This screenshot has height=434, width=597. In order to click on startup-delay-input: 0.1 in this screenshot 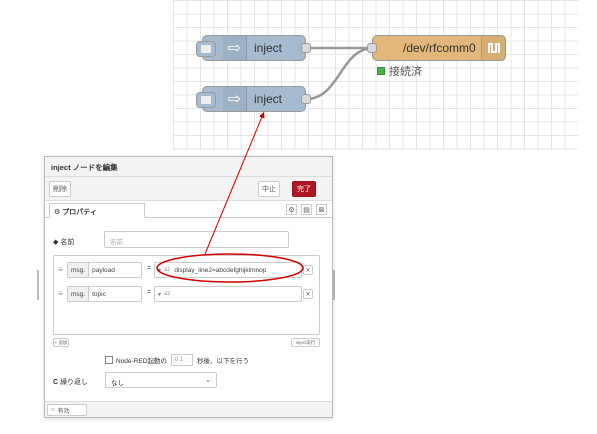, I will do `click(181, 360)`.